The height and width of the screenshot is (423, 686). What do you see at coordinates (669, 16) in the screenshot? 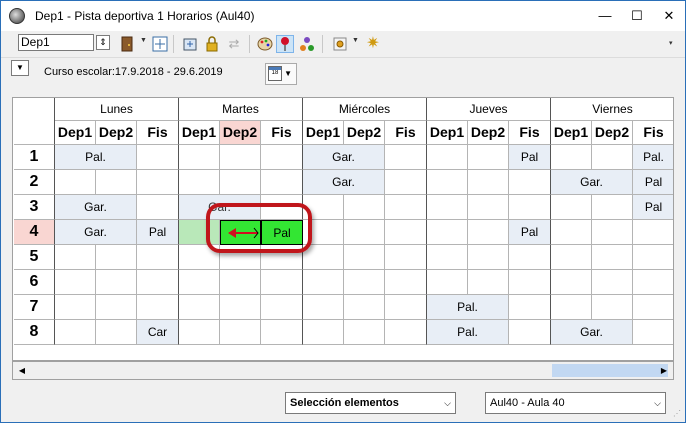
I see `close-button: ✕` at bounding box center [669, 16].